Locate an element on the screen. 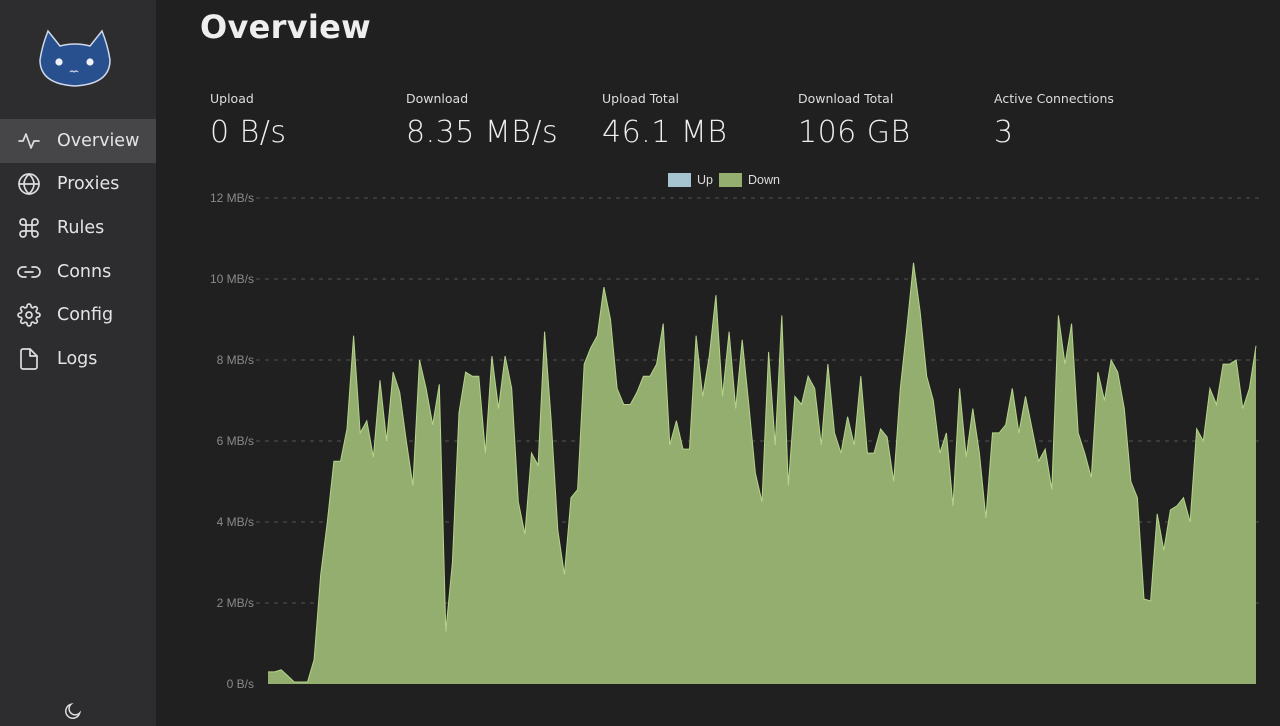 This screenshot has height=726, width=1280. sidebar-item-label: Rules is located at coordinates (81, 227).